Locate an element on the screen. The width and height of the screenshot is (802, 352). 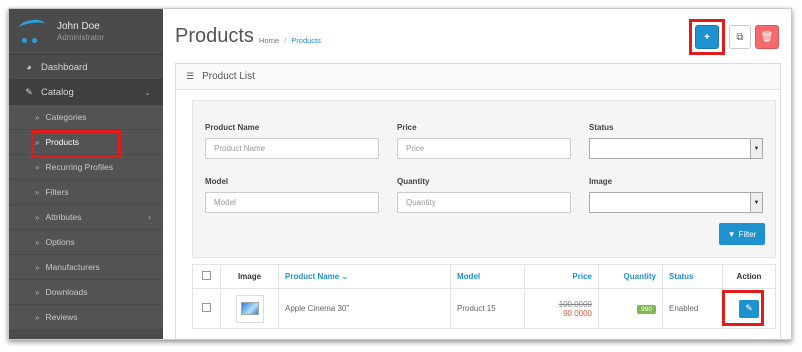
sidebar-item-manufacturers: » Manufacturers is located at coordinates (86, 267).